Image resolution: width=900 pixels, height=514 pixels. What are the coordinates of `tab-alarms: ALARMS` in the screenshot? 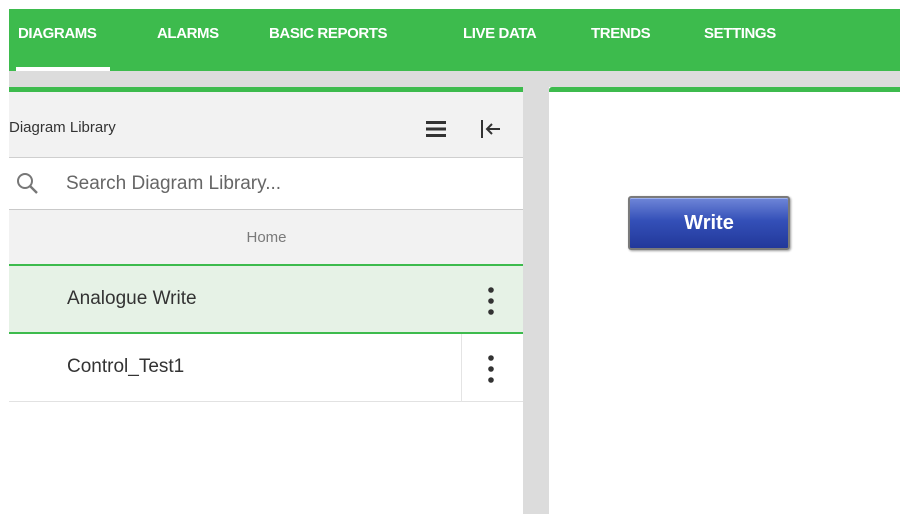 It's located at (188, 33).